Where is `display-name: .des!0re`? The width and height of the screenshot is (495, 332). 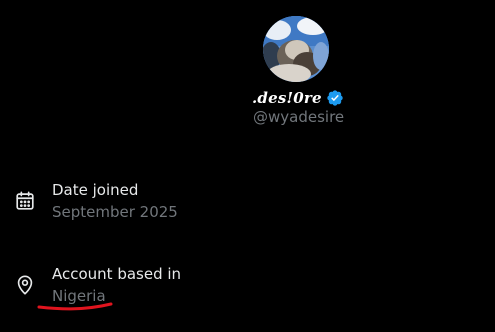
display-name: .des!0re is located at coordinates (287, 98).